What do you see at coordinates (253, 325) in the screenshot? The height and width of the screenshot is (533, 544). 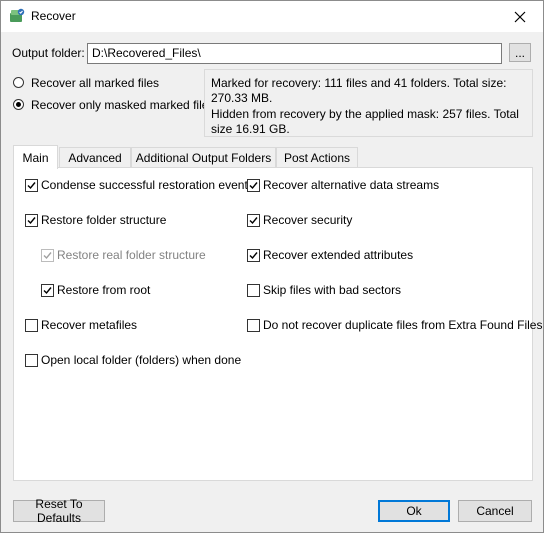 I see `no-duplicate-extra-found-checkbox` at bounding box center [253, 325].